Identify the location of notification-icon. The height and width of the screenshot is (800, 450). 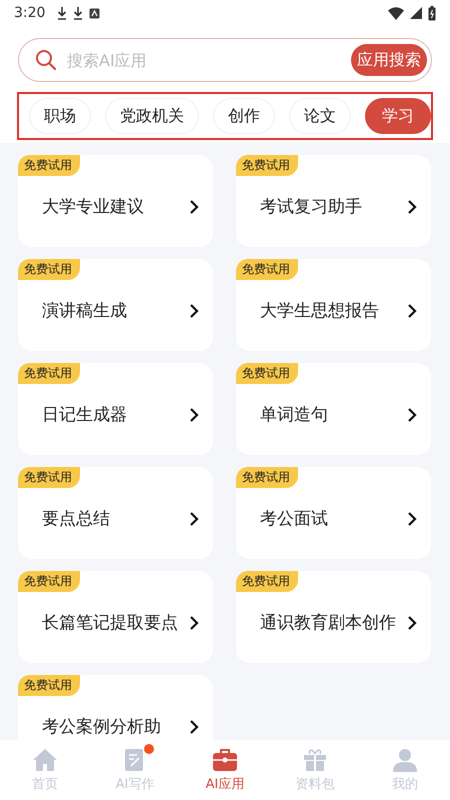
(94, 13).